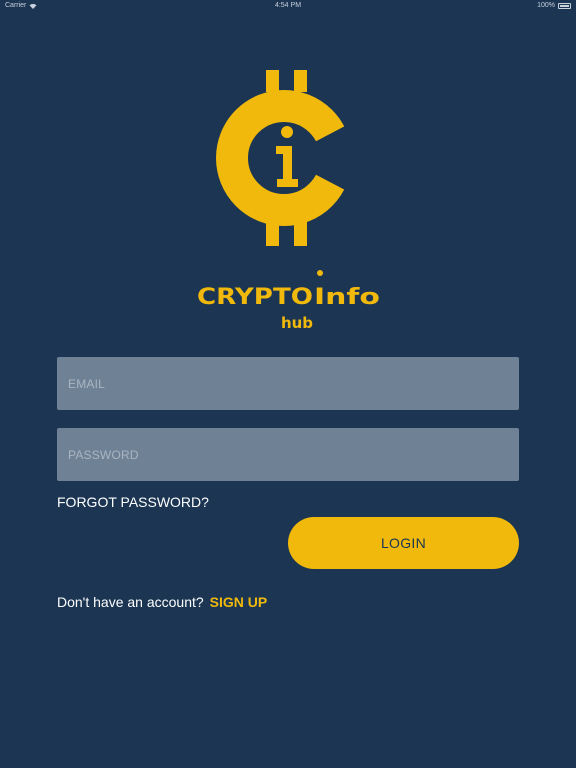  I want to click on forgot-password-link: FORGOT PASSWORD?, so click(133, 502).